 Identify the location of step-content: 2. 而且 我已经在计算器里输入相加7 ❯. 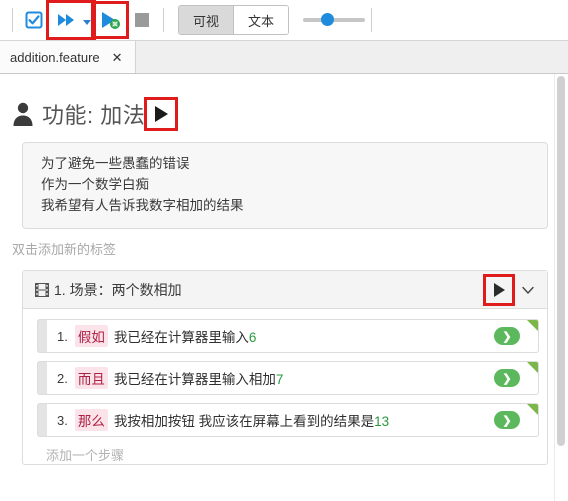
(293, 378).